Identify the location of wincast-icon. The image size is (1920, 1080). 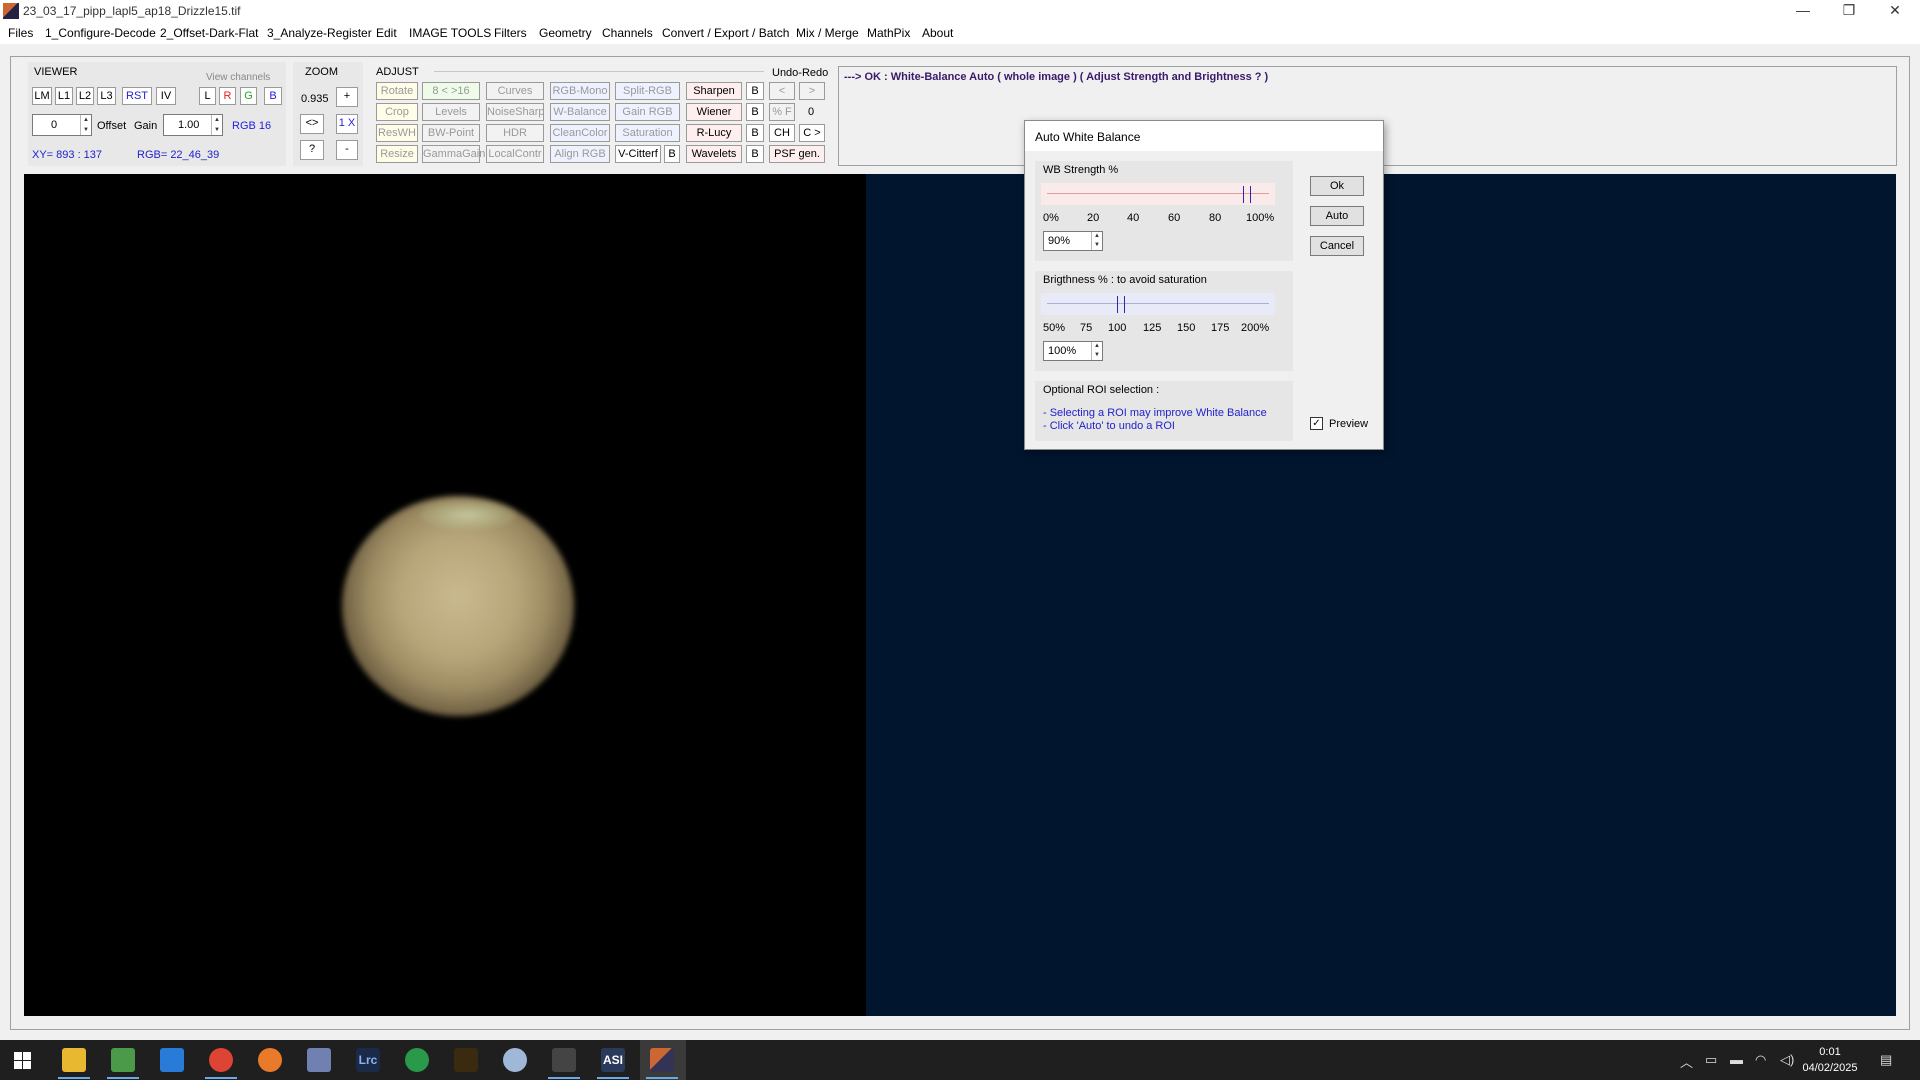
(662, 1060).